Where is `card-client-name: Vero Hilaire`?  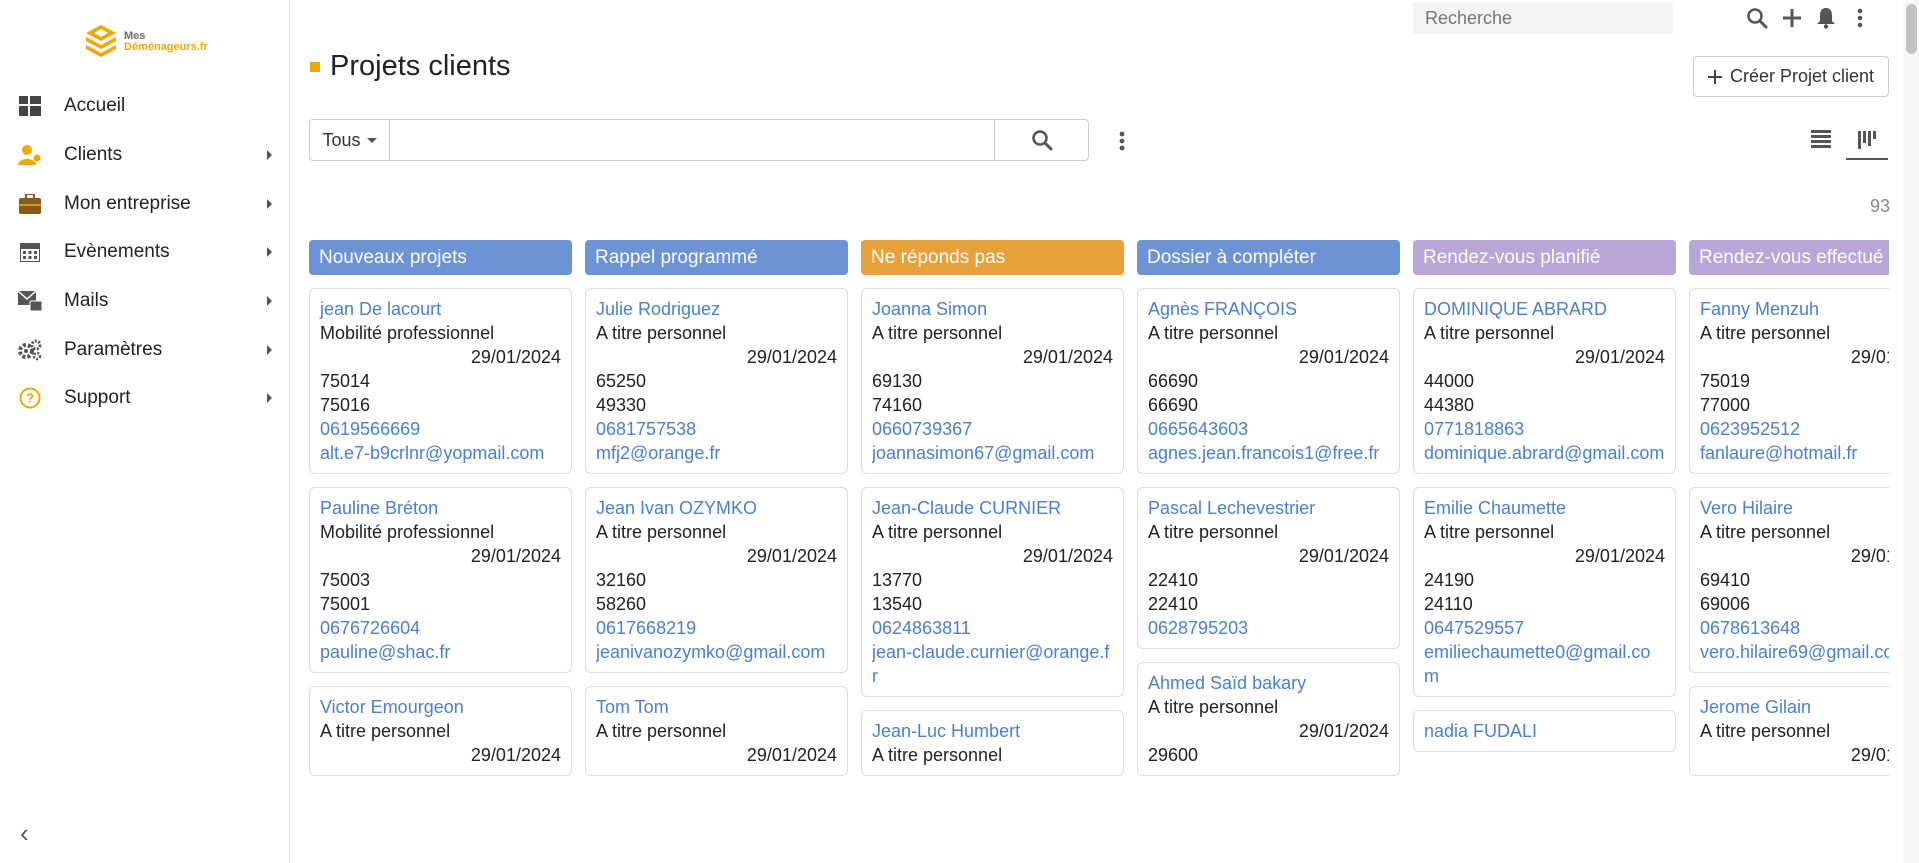 card-client-name: Vero Hilaire is located at coordinates (1794, 508).